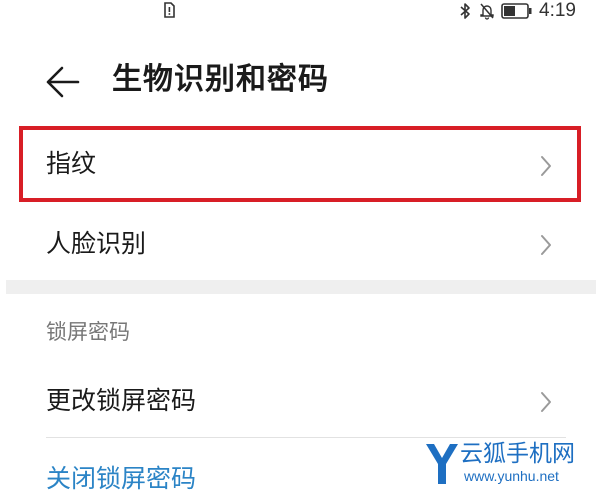 This screenshot has width=600, height=500. What do you see at coordinates (306, 437) in the screenshot?
I see `row-separator` at bounding box center [306, 437].